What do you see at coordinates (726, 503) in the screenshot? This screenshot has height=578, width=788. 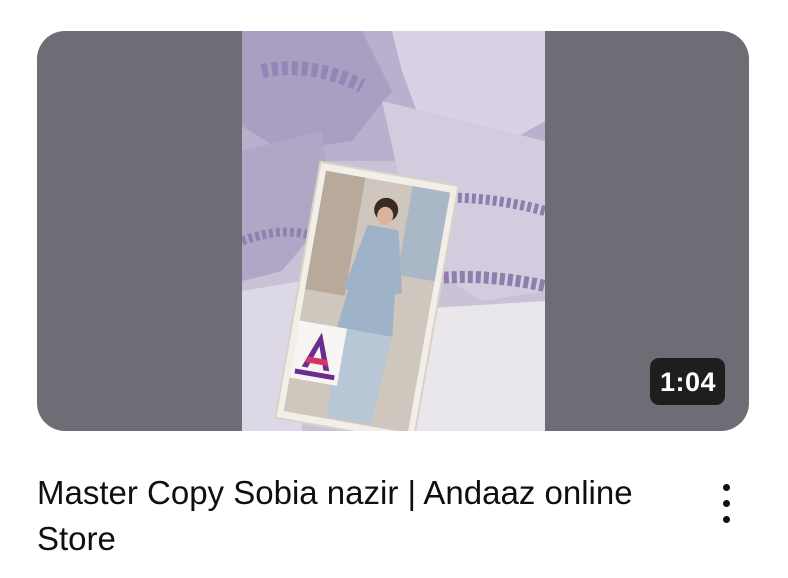 I see `more-actions-button` at bounding box center [726, 503].